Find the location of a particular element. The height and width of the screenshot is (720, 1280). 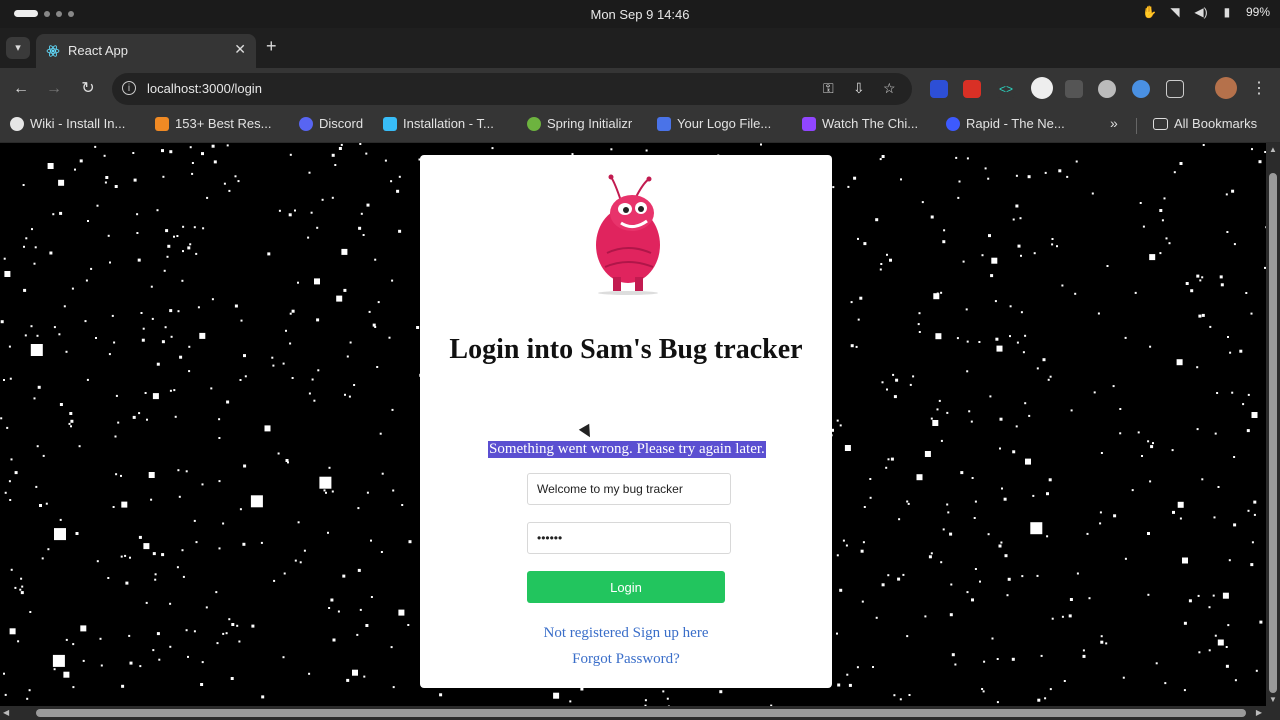

volume-icon: ◀) is located at coordinates (1201, 12).